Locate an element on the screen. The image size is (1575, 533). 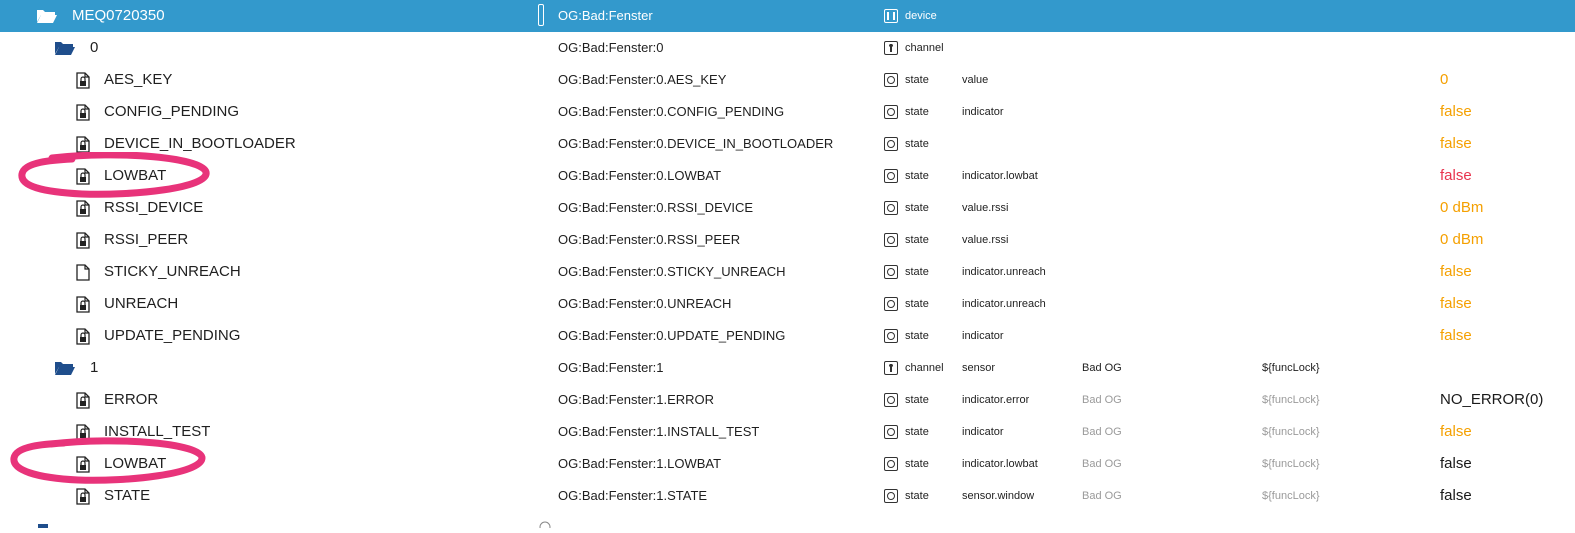
object-name: STATE is located at coordinates (127, 495).